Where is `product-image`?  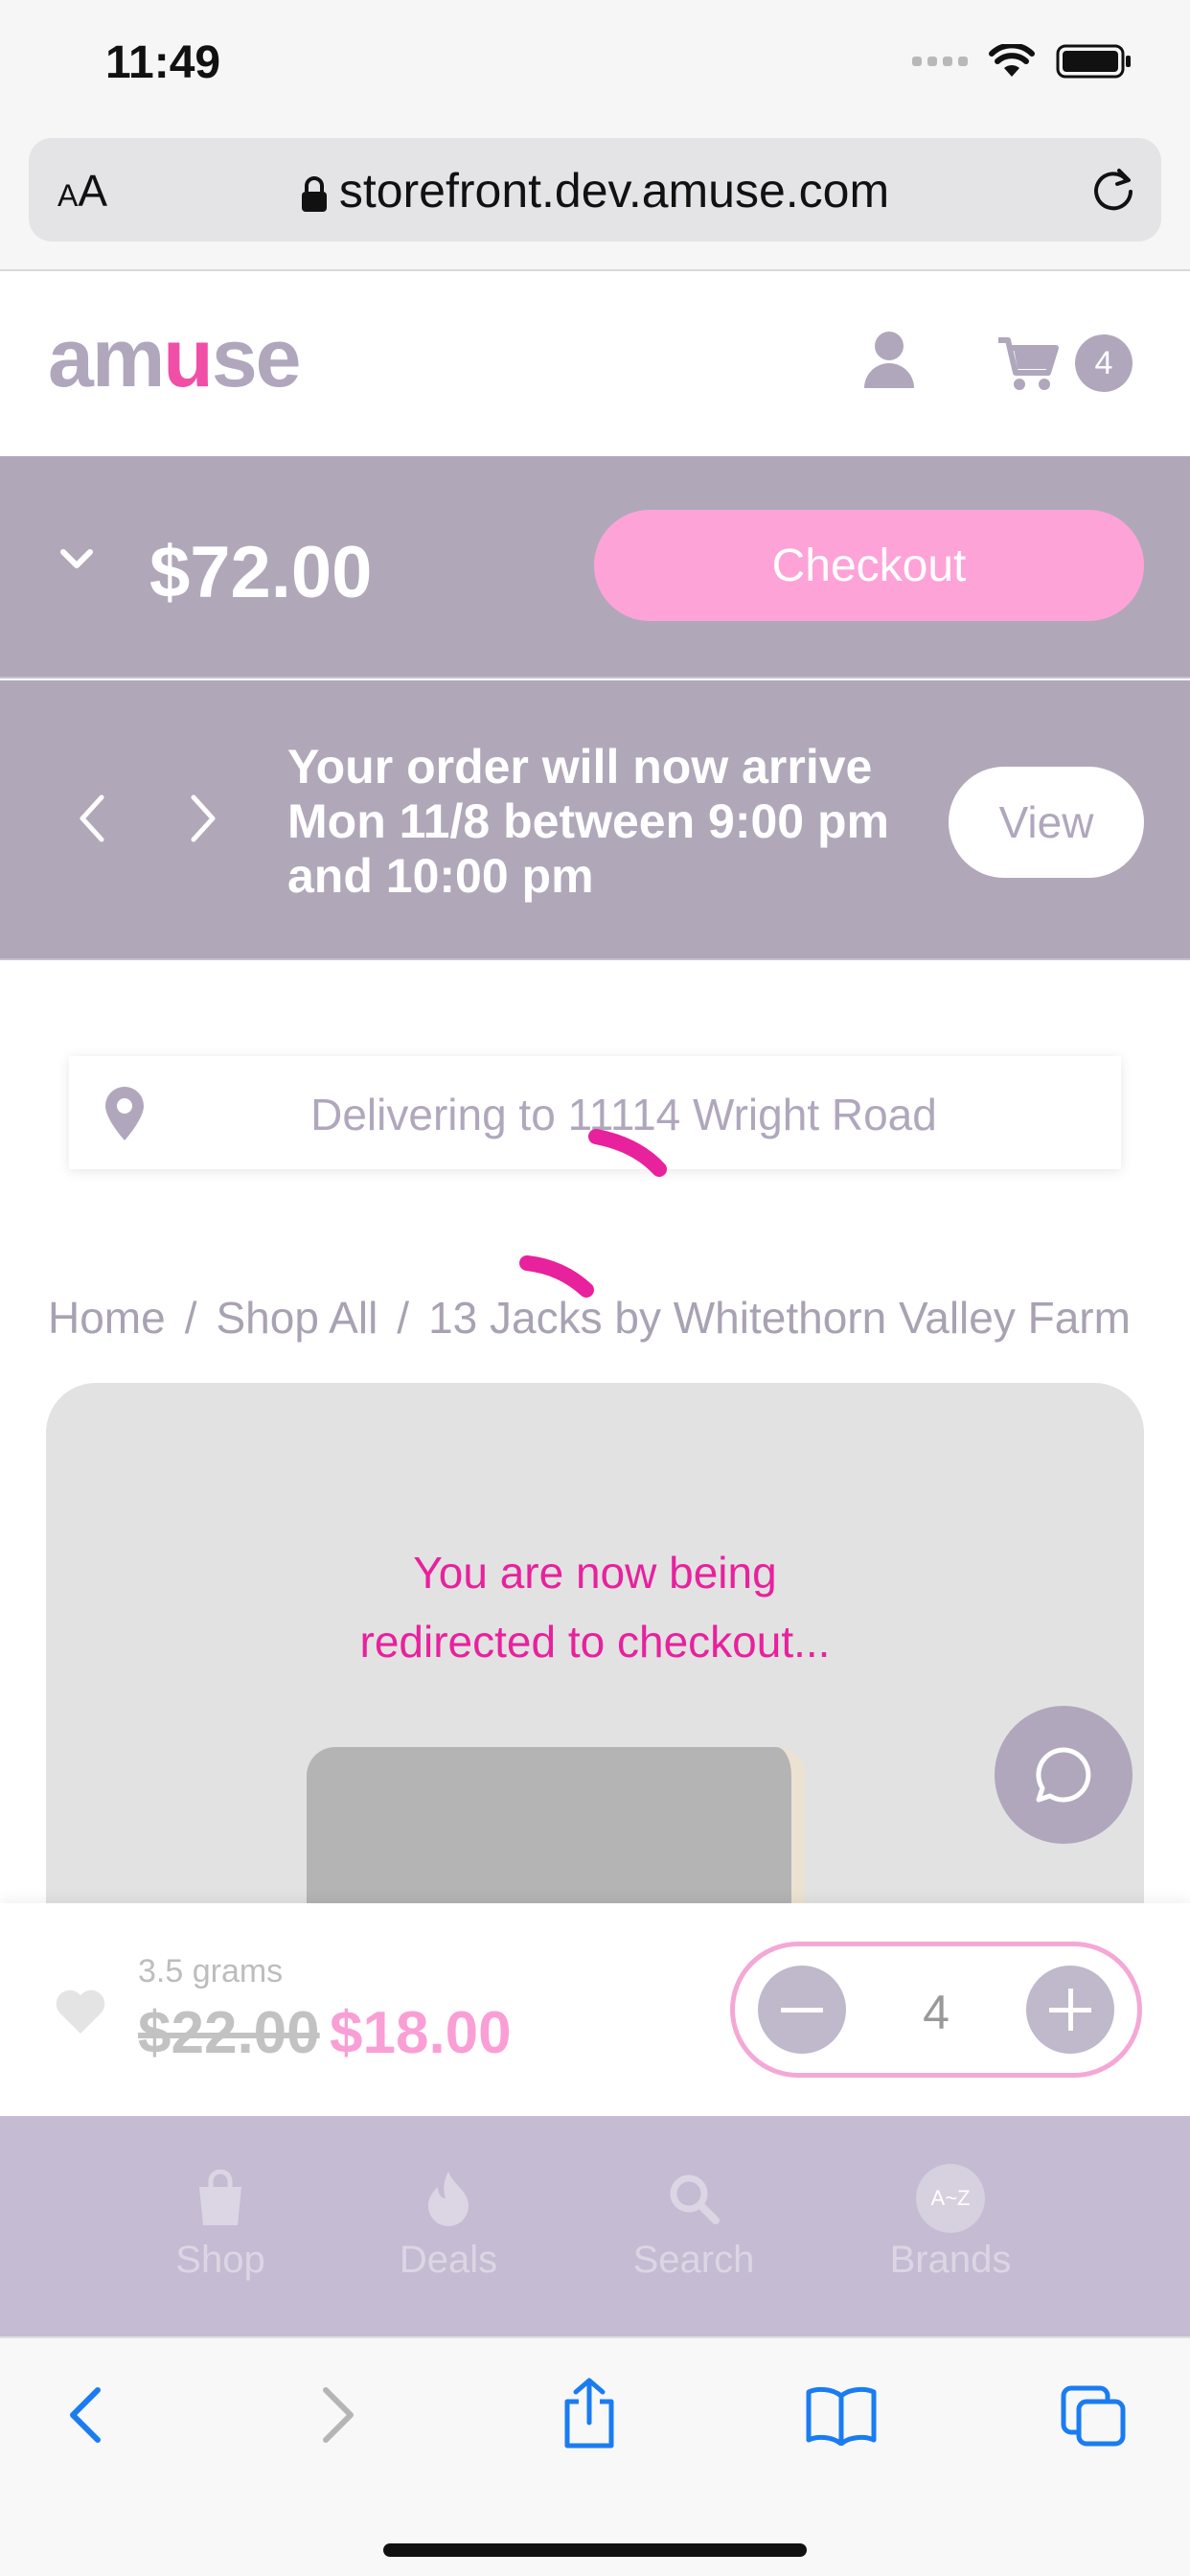
product-image is located at coordinates (556, 1833).